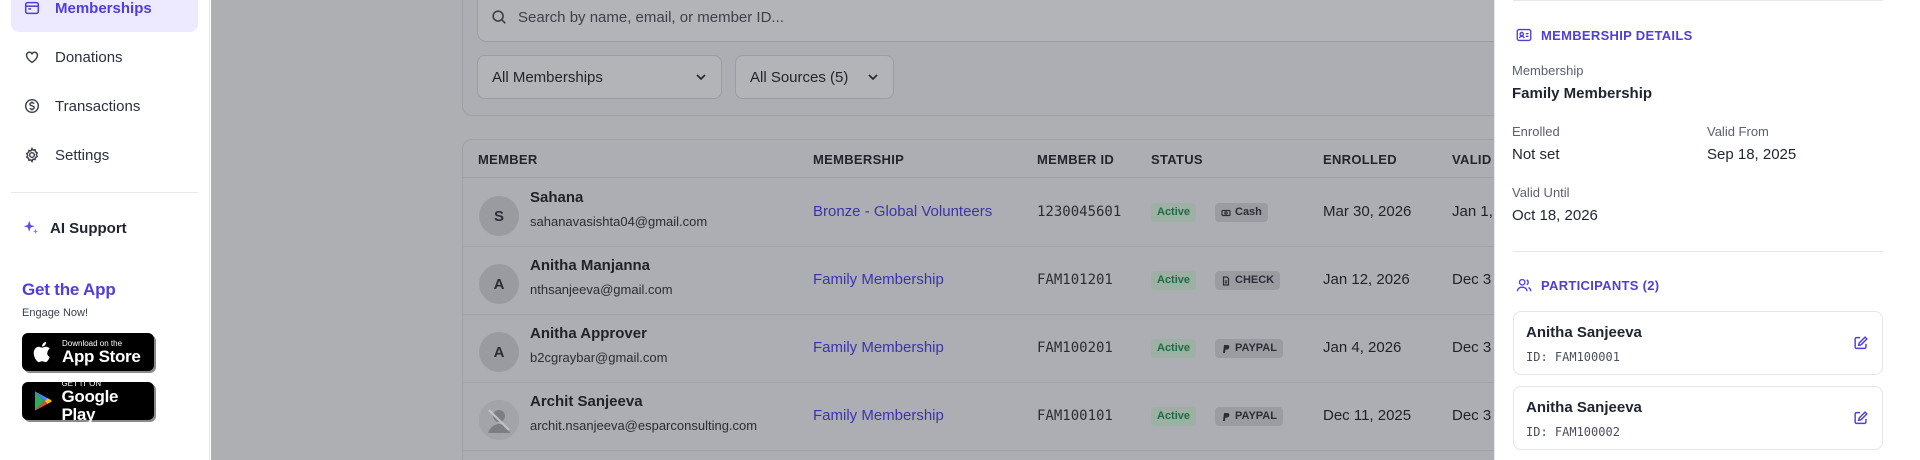  What do you see at coordinates (1582, 93) in the screenshot?
I see `membership-value: Family Membership` at bounding box center [1582, 93].